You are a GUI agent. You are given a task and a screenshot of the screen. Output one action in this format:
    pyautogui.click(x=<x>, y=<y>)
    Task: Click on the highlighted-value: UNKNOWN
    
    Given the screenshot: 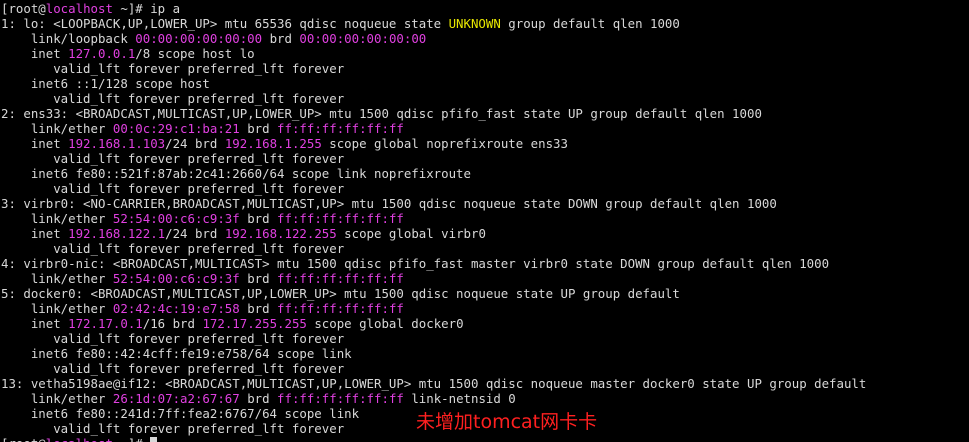 What is the action you would take?
    pyautogui.click(x=474, y=23)
    